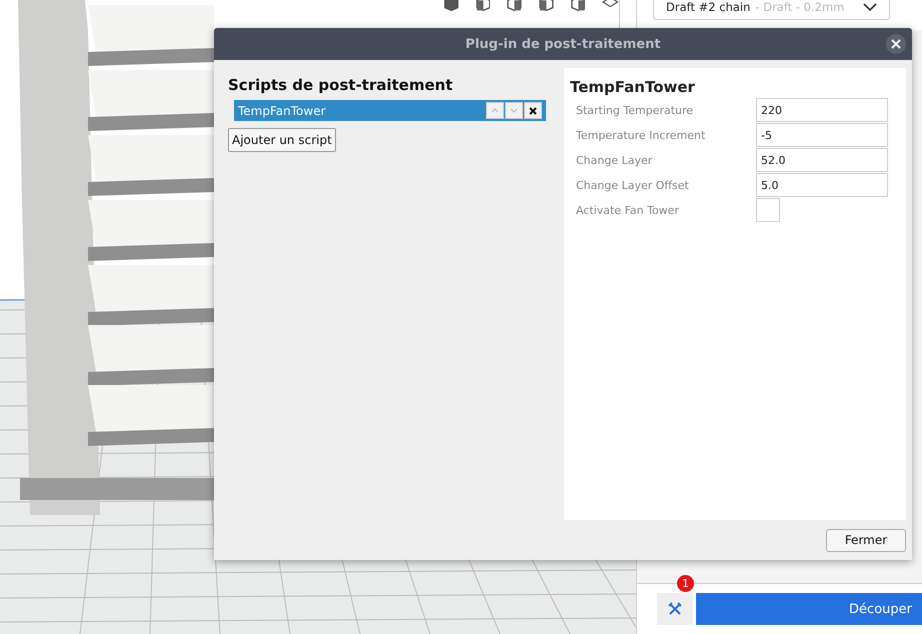 The image size is (922, 634). What do you see at coordinates (282, 140) in the screenshot?
I see `add-script-button: Ajouter un script` at bounding box center [282, 140].